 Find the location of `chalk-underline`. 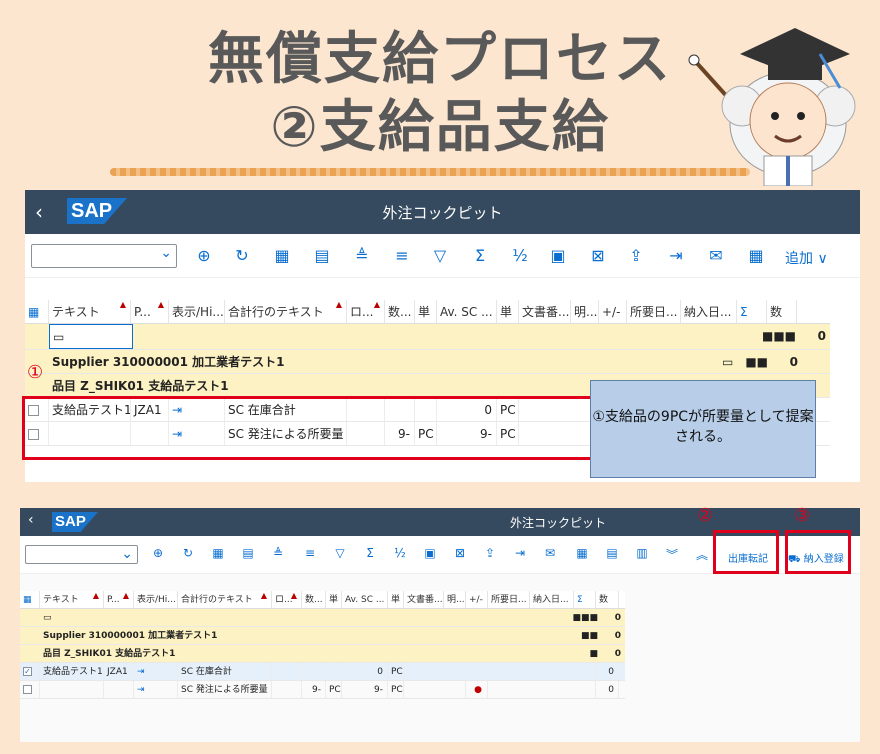

chalk-underline is located at coordinates (430, 172).